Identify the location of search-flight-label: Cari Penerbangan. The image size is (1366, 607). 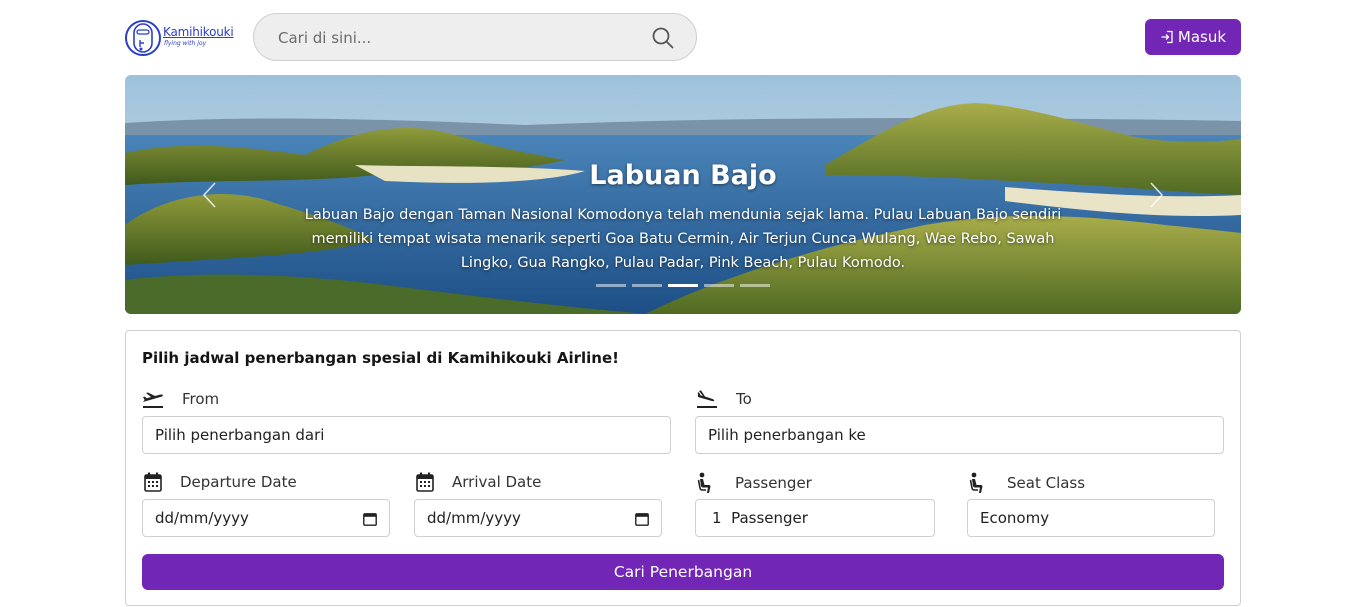
(683, 572).